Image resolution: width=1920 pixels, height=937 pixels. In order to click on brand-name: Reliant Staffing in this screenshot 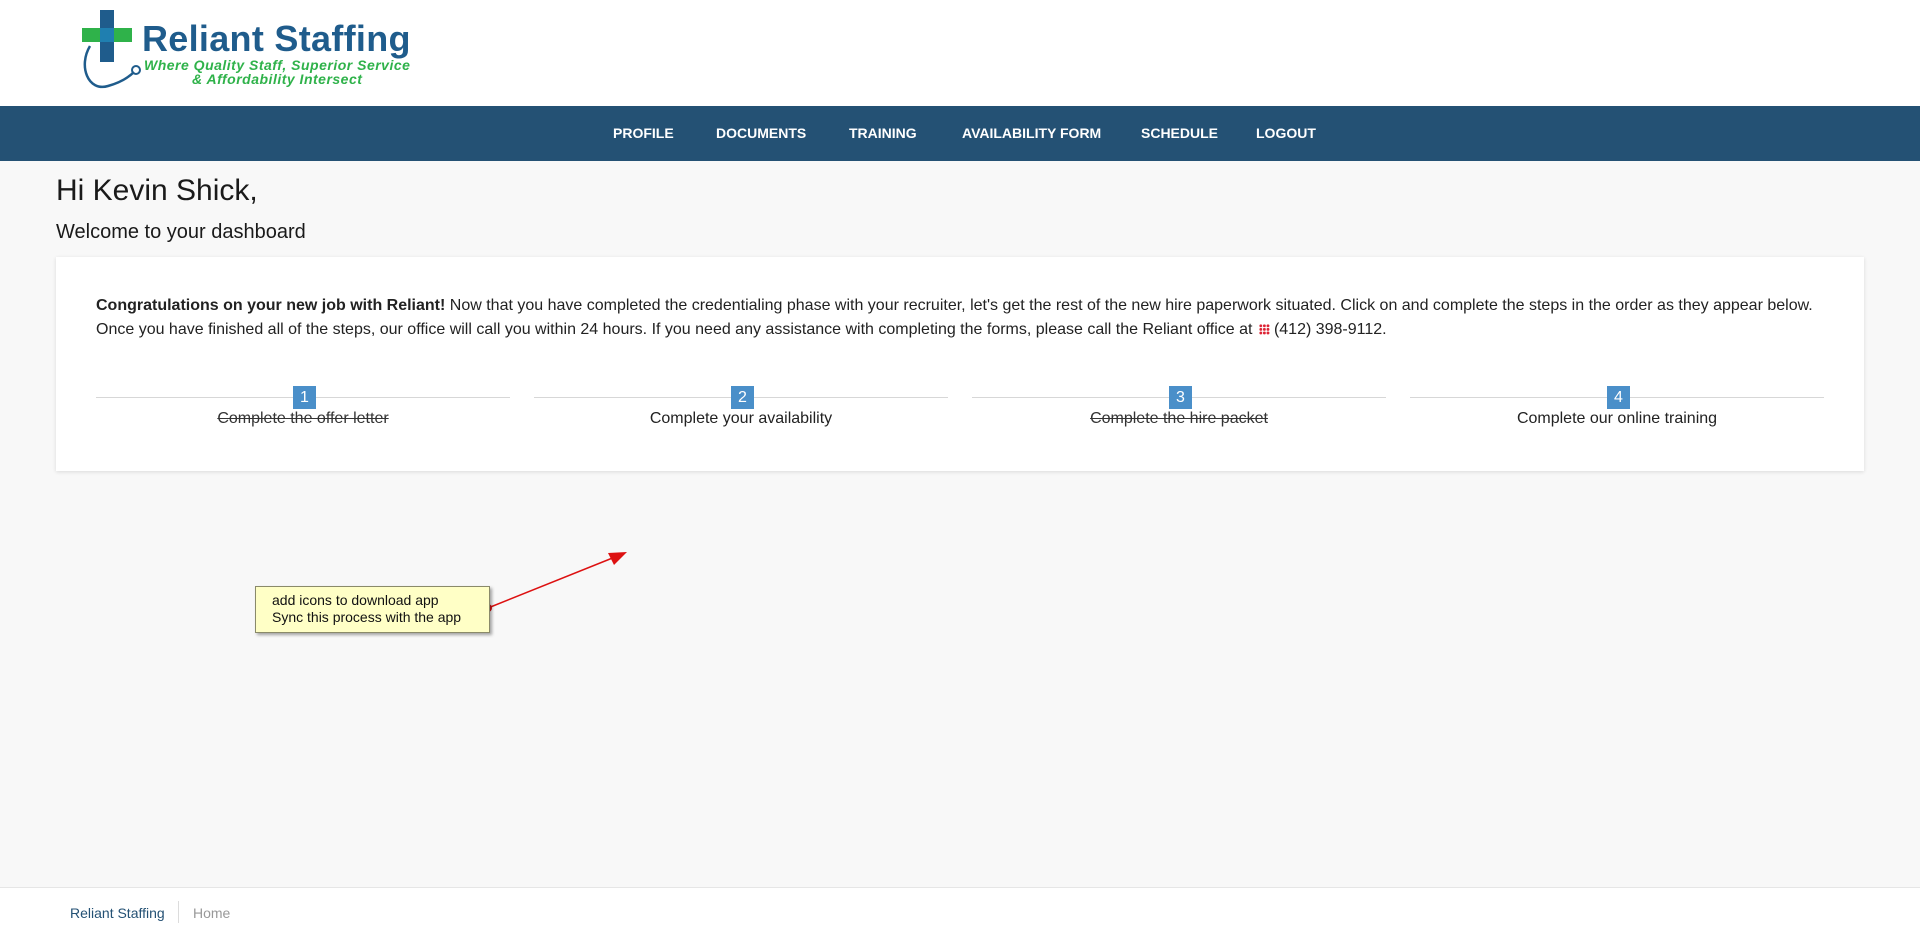, I will do `click(276, 38)`.